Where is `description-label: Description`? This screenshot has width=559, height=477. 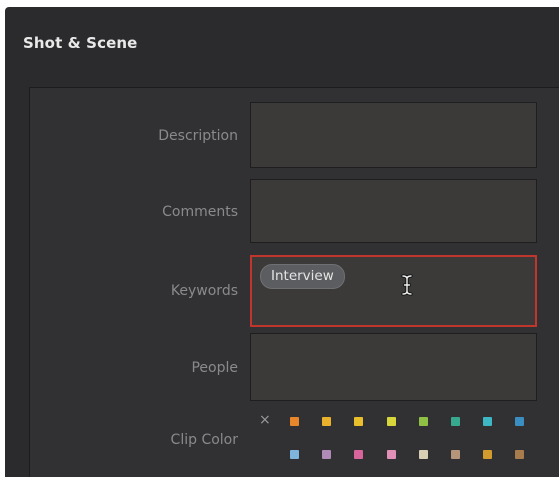 description-label: Description is located at coordinates (198, 136).